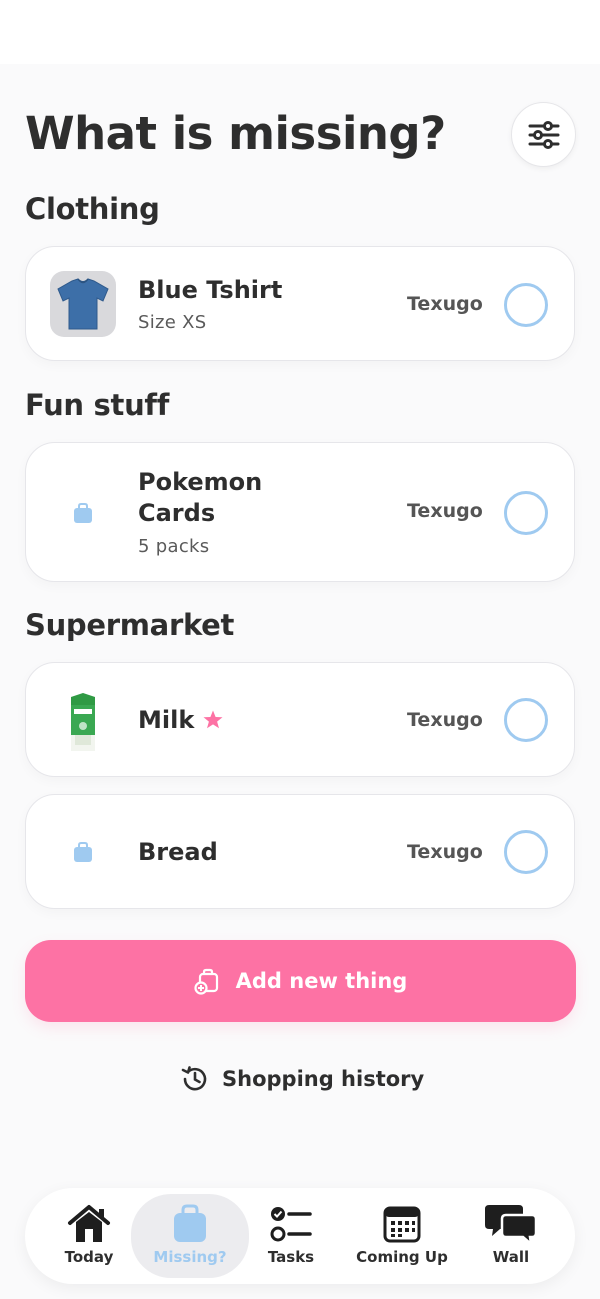 The height and width of the screenshot is (1299, 600). What do you see at coordinates (92, 209) in the screenshot?
I see `section-title-clothing: Clothing` at bounding box center [92, 209].